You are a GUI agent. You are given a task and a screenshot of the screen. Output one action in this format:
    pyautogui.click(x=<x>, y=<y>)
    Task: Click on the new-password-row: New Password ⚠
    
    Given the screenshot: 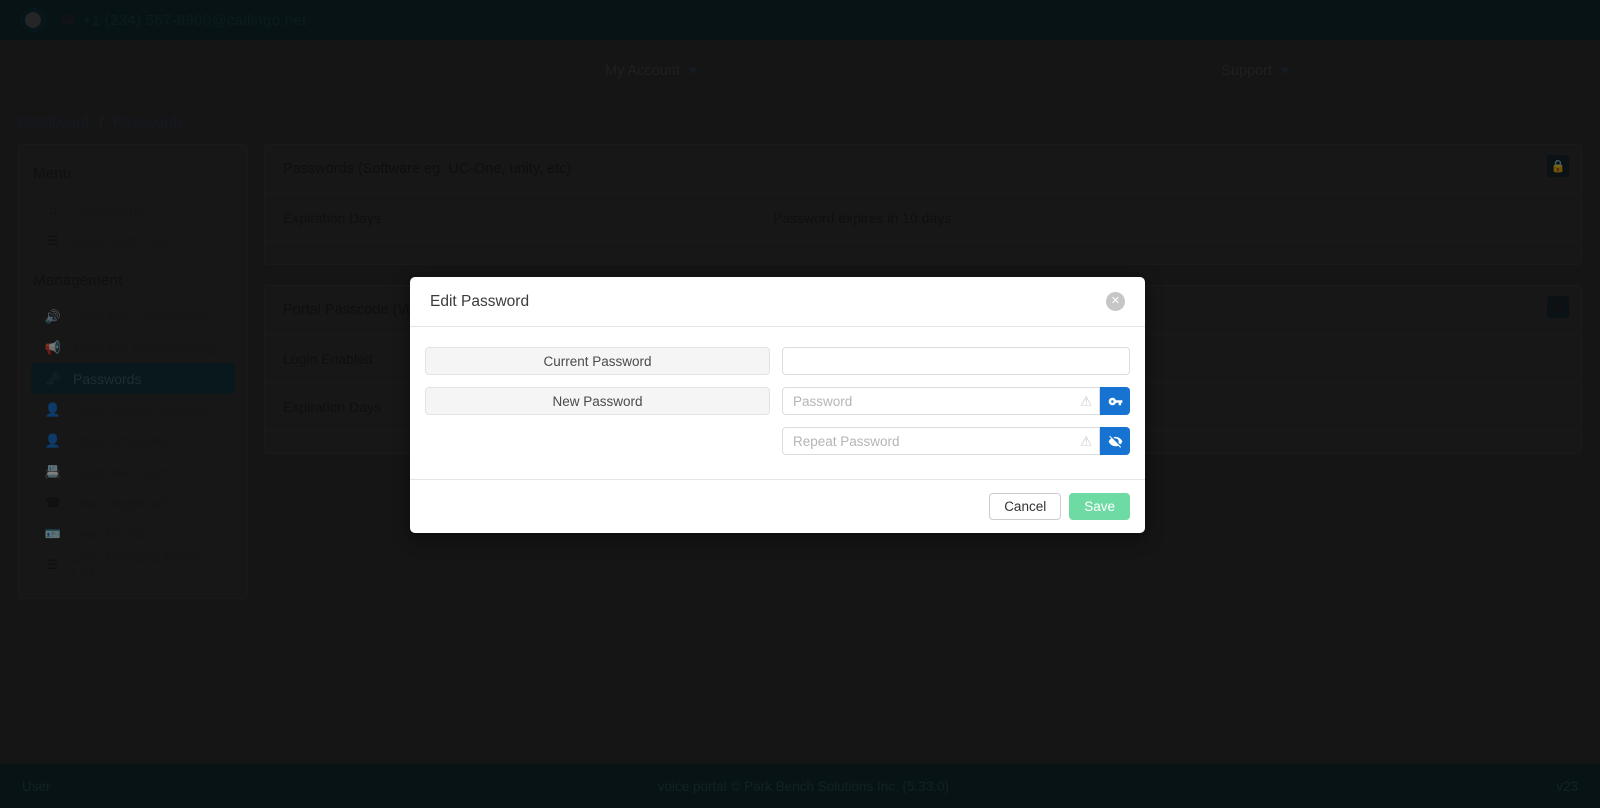 What is the action you would take?
    pyautogui.click(x=777, y=401)
    